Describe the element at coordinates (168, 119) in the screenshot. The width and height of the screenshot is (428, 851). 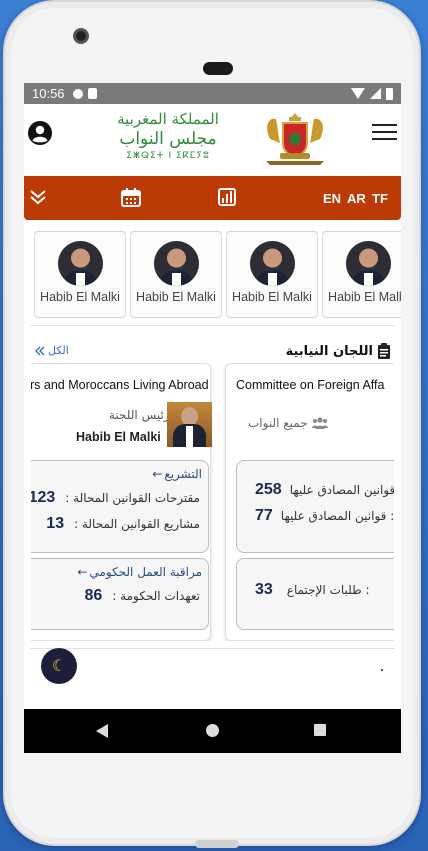
I see `logo-kingdom-text: المملكة المغربية` at that location.